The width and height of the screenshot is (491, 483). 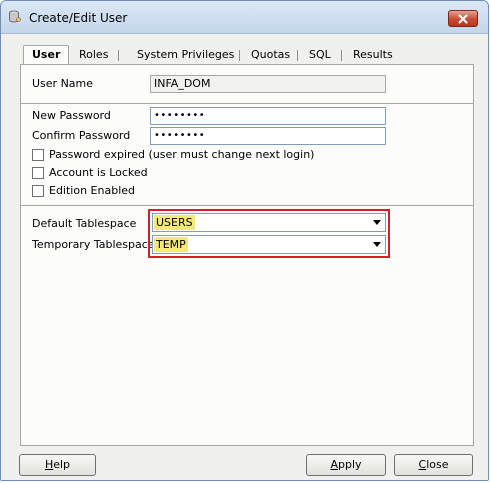 What do you see at coordinates (78, 18) in the screenshot?
I see `window-title: Create/Edit User` at bounding box center [78, 18].